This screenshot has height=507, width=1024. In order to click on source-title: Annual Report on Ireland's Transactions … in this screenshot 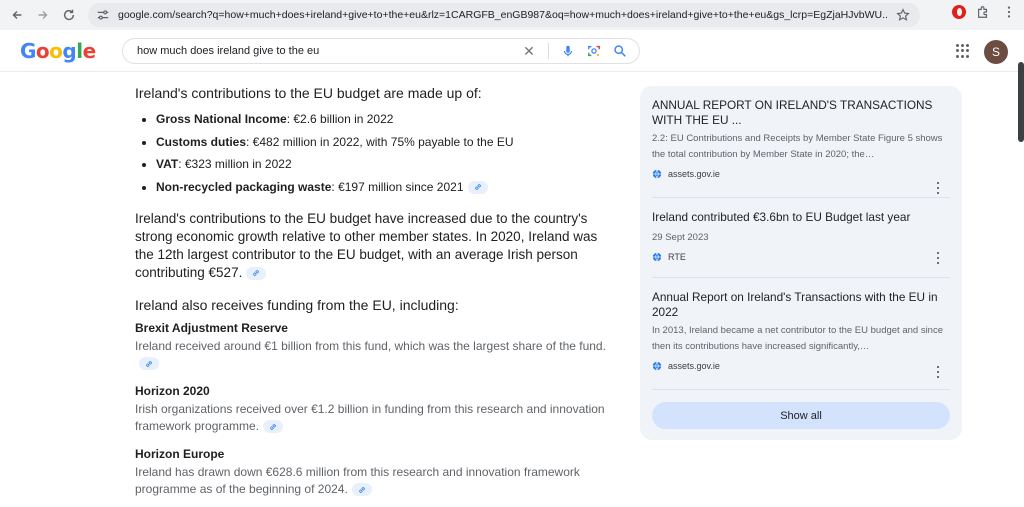, I will do `click(801, 305)`.